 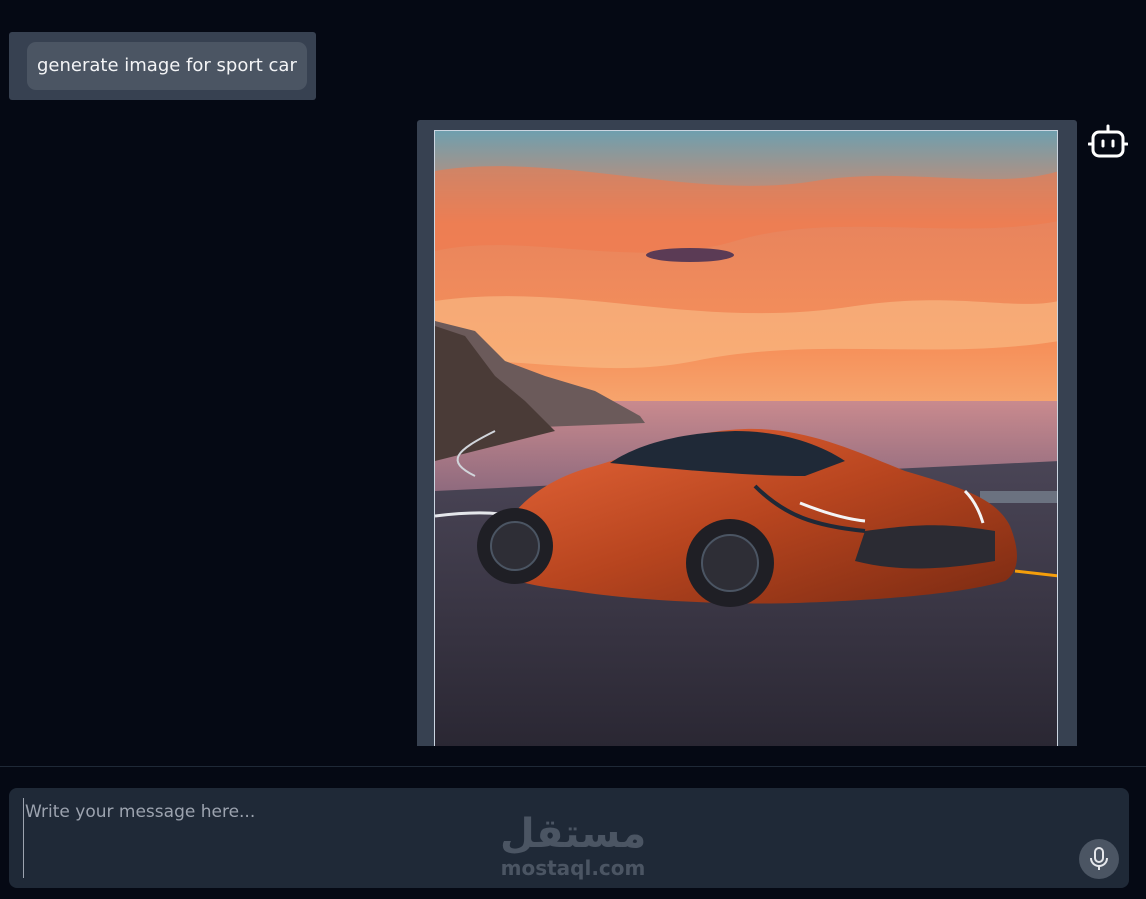 I want to click on message-composer, so click(x=569, y=838).